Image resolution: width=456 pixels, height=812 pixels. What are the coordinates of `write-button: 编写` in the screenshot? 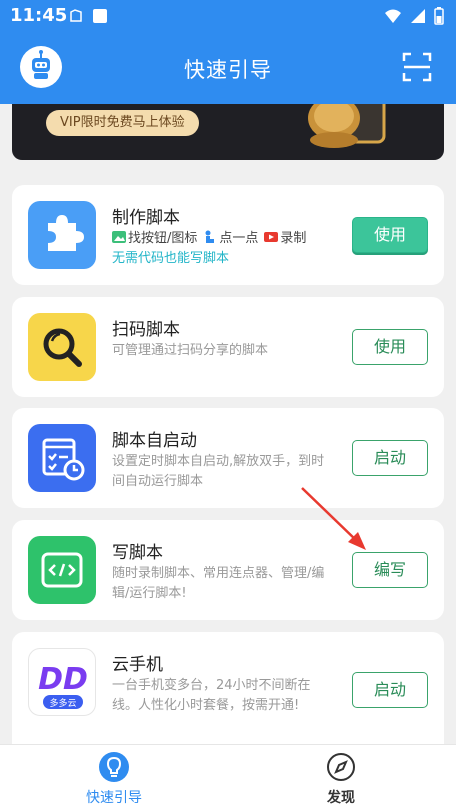 It's located at (390, 570).